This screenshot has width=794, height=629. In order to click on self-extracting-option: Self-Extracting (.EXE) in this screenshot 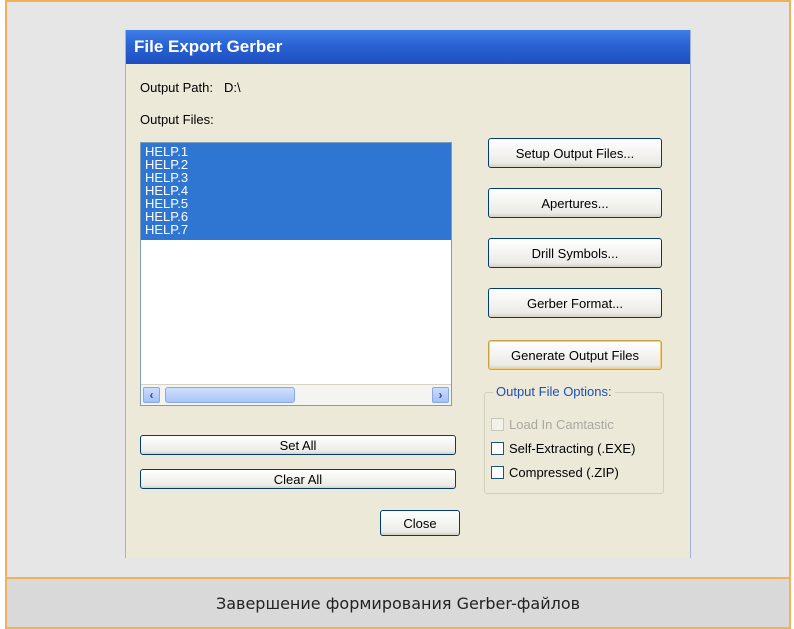, I will do `click(563, 448)`.